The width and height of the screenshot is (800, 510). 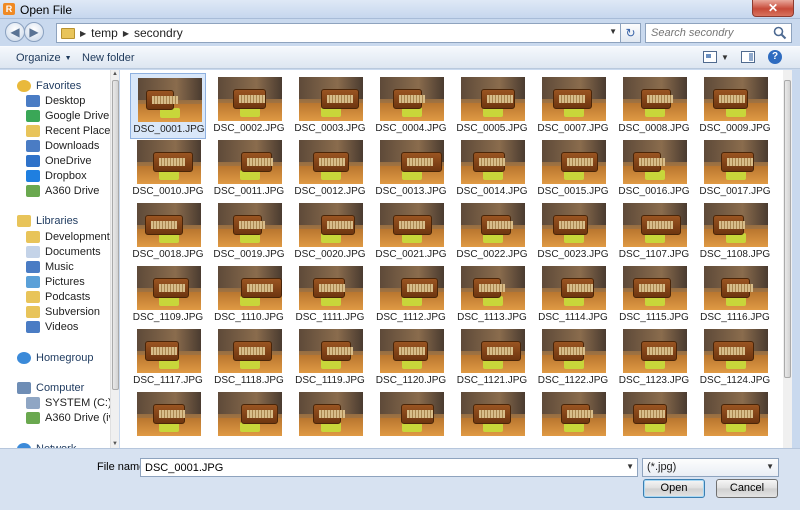 What do you see at coordinates (710, 467) in the screenshot?
I see `file-type-select: (*.jpg) ▼` at bounding box center [710, 467].